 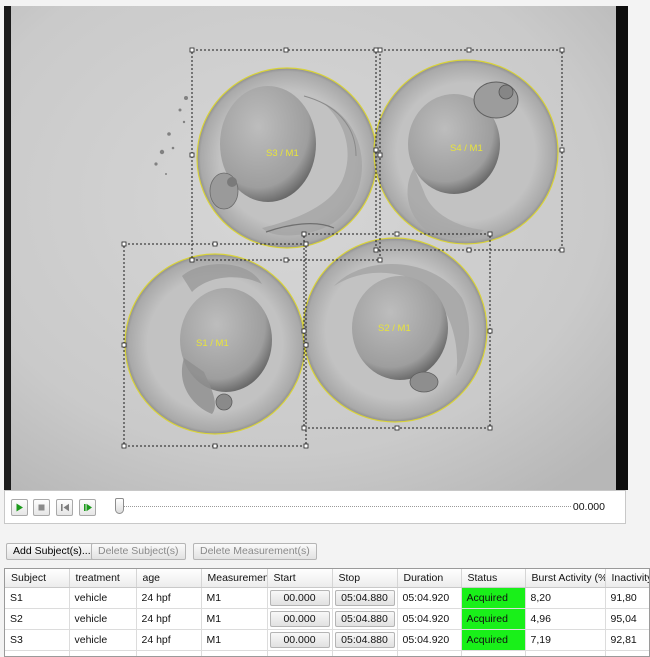 What do you see at coordinates (37, 640) in the screenshot?
I see `cell-subject: S3` at bounding box center [37, 640].